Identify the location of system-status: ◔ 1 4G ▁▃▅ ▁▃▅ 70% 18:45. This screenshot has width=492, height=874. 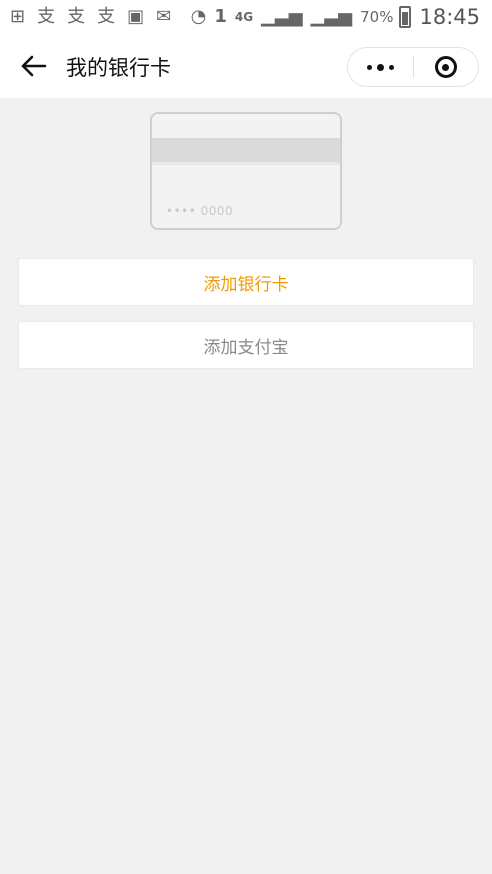
(335, 17).